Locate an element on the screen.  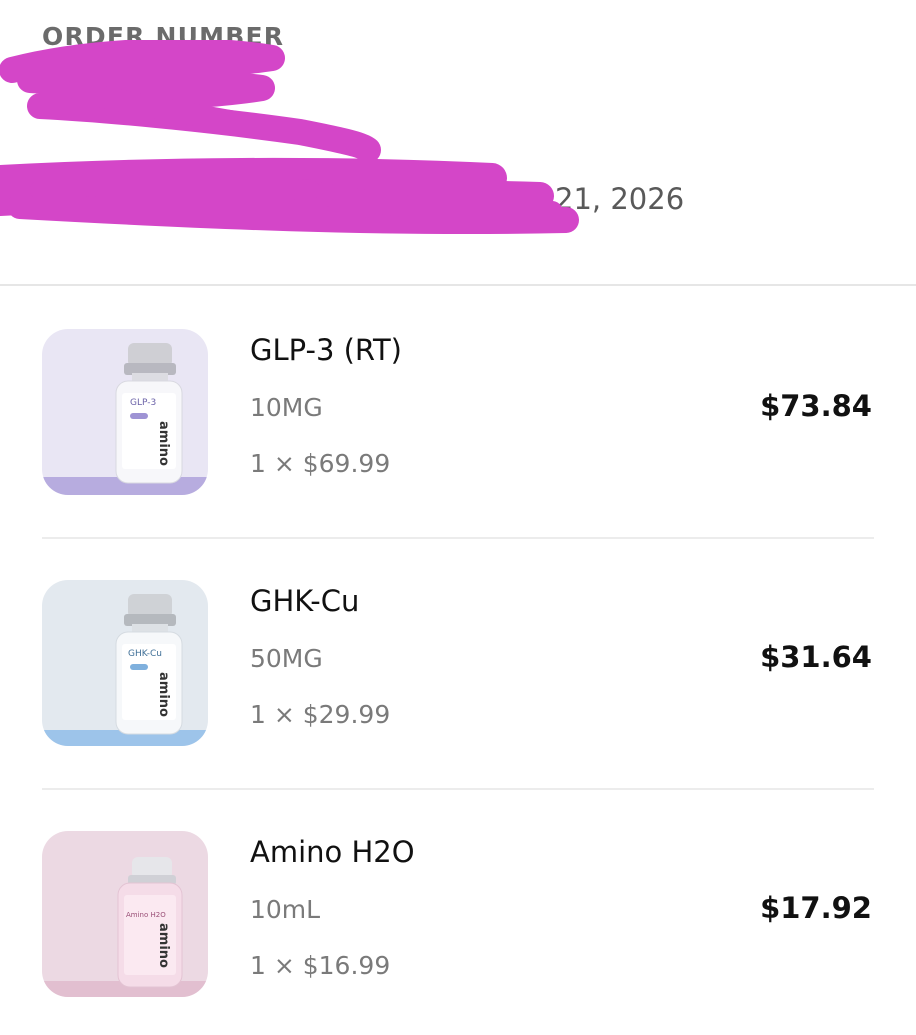
vial-illustration: GHK-Cu amino is located at coordinates (125, 663).